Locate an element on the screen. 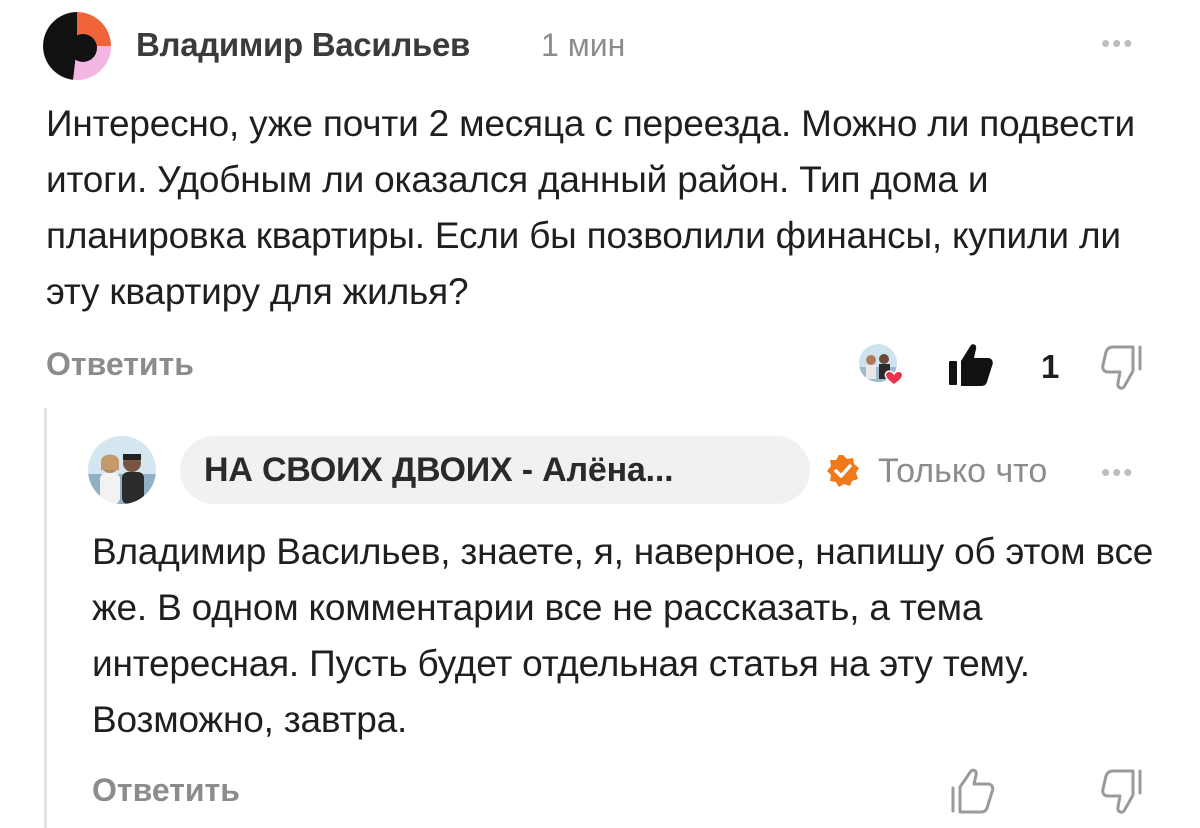 This screenshot has height=828, width=1200. thread-line is located at coordinates (45, 618).